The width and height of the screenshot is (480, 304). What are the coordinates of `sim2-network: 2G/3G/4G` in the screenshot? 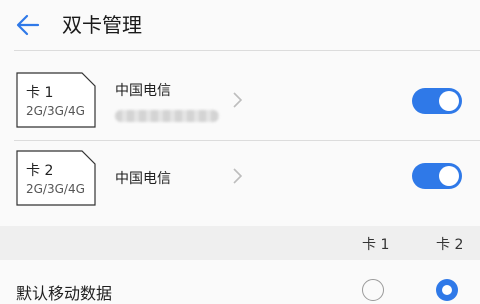 It's located at (55, 189).